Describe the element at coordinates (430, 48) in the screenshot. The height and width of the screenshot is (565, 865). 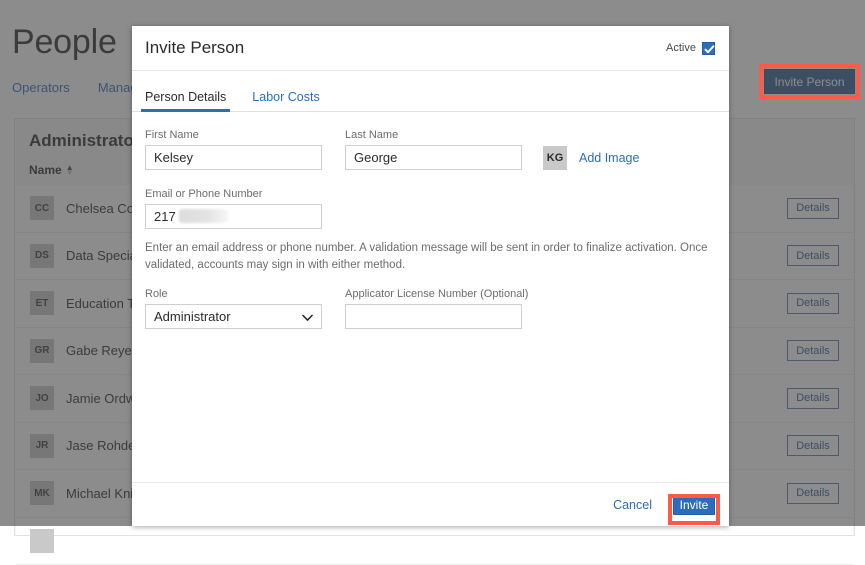
I see `dialog-header: Invite Person Active` at that location.